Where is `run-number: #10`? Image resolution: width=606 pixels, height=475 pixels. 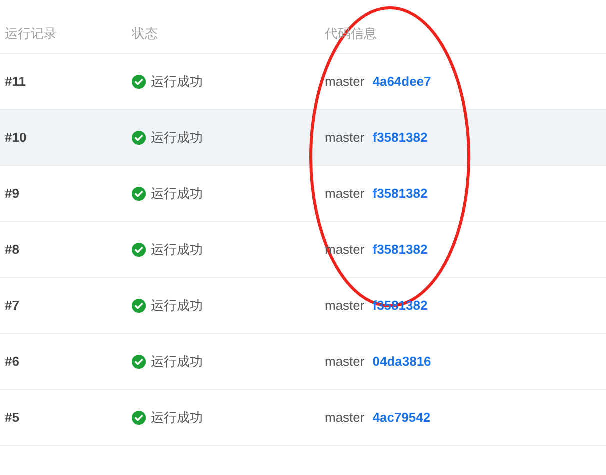 run-number: #10 is located at coordinates (16, 137).